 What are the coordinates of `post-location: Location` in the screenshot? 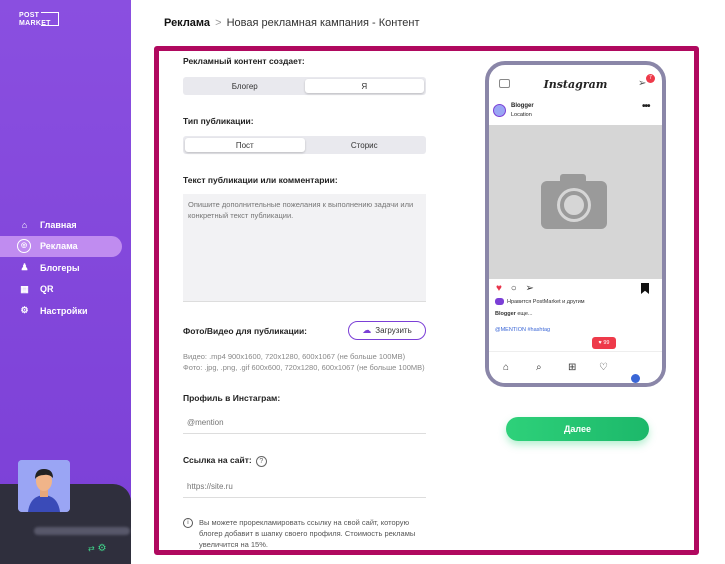 It's located at (521, 115).